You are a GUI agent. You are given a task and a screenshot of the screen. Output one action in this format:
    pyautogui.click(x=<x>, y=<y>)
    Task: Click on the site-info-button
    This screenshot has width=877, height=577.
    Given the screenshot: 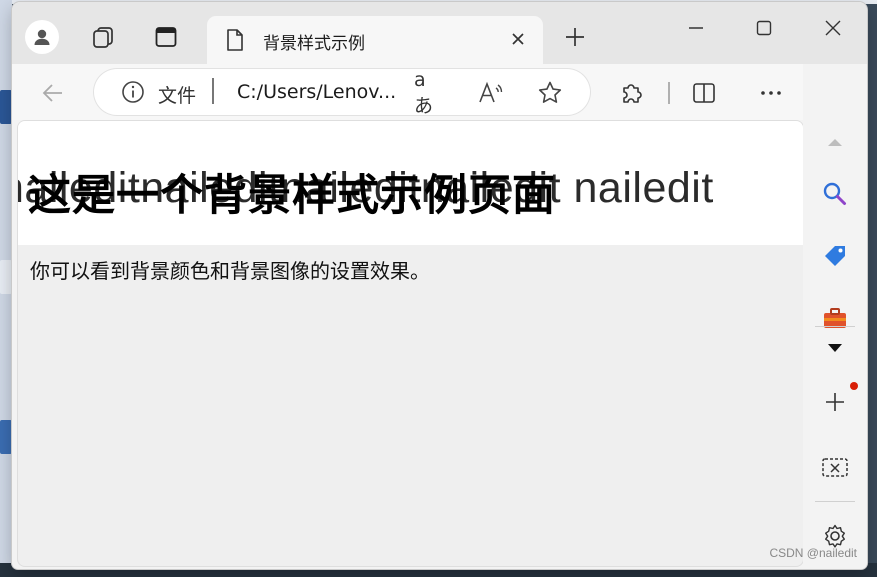 What is the action you would take?
    pyautogui.click(x=133, y=92)
    